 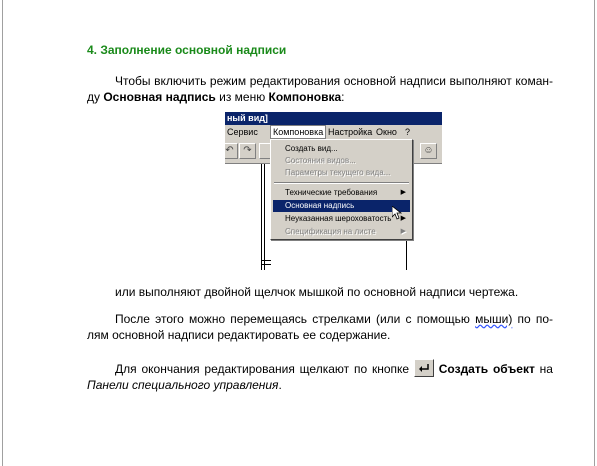 I want to click on help-icon: ☺, so click(x=428, y=151).